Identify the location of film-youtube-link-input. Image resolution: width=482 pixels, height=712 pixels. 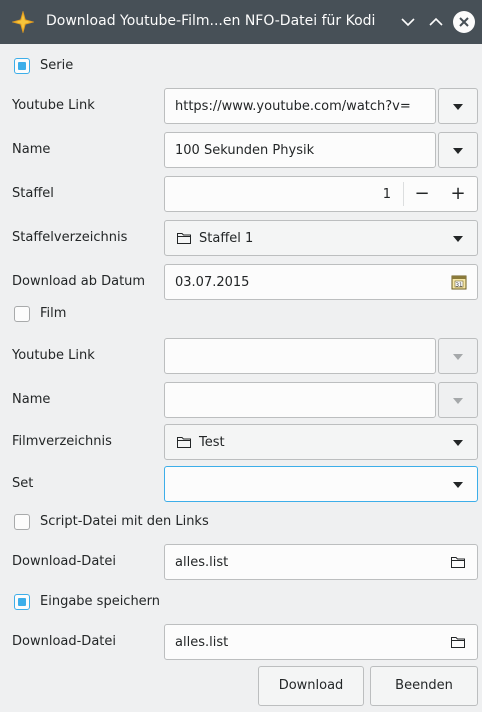
(300, 356).